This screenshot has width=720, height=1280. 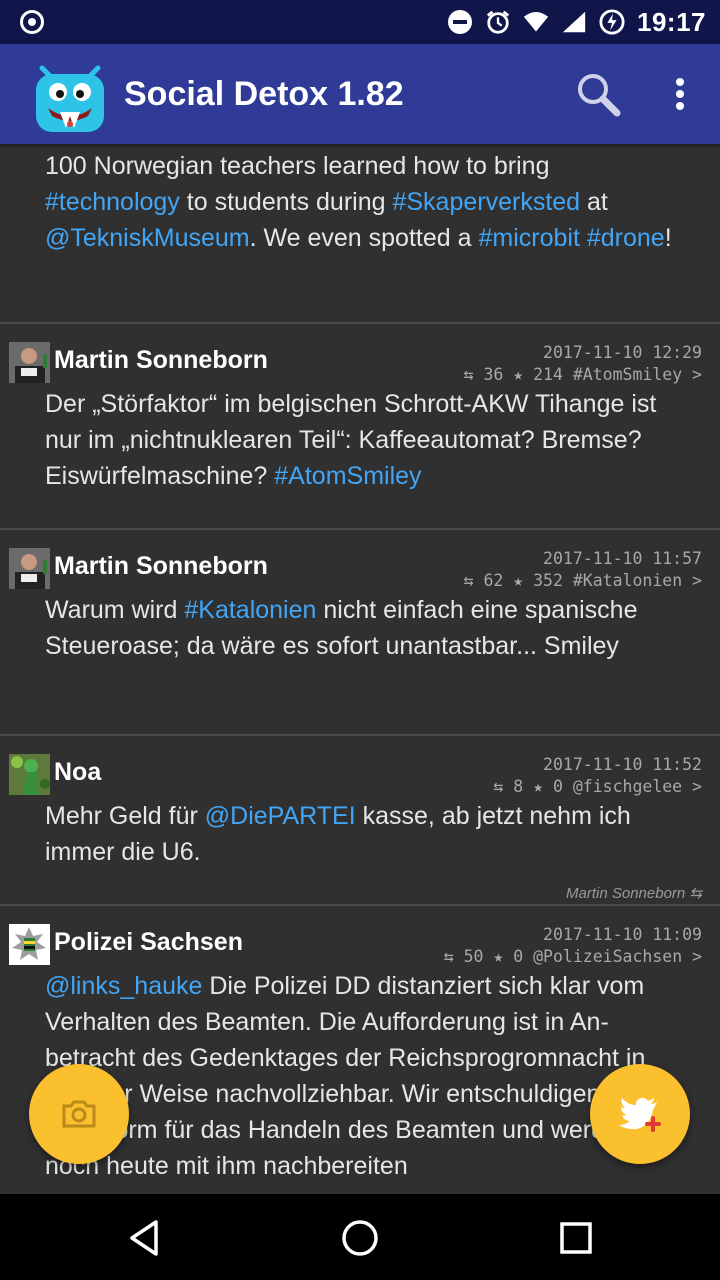 I want to click on home-icon, so click(x=360, y=1238).